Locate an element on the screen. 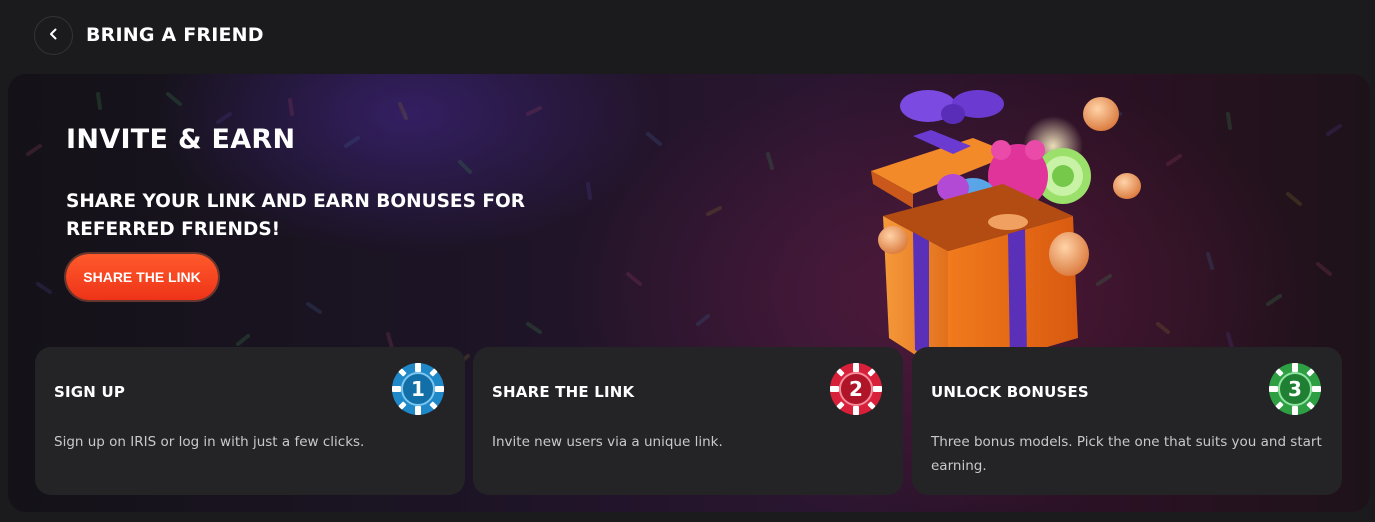  step-description: Invite new users via a unique link. is located at coordinates (607, 442).